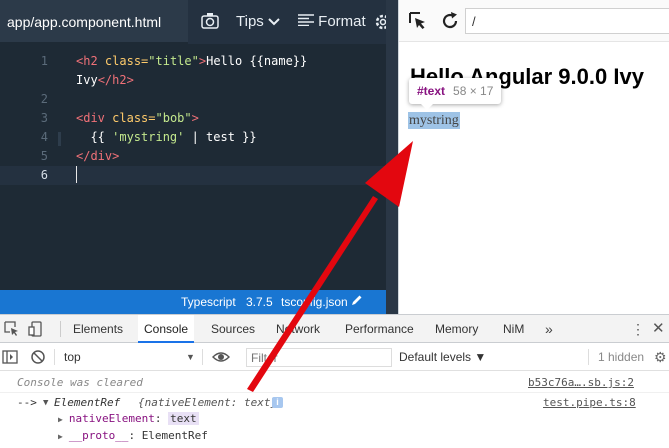 This screenshot has width=669, height=448. I want to click on tsconfig-link: tsconfig.json, so click(314, 302).